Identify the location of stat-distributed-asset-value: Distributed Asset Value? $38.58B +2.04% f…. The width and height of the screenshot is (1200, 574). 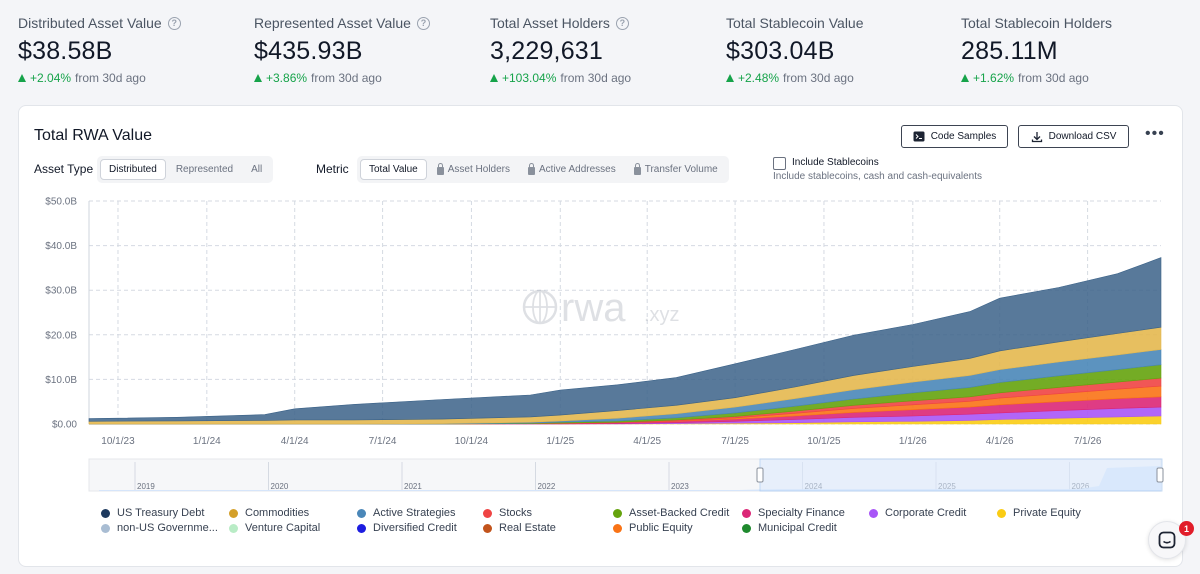
(99, 49).